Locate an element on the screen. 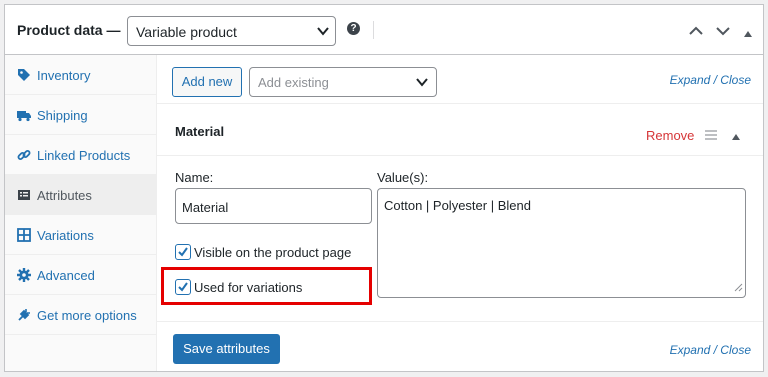 The image size is (768, 377). tab-attributes: Attributes is located at coordinates (80, 195).